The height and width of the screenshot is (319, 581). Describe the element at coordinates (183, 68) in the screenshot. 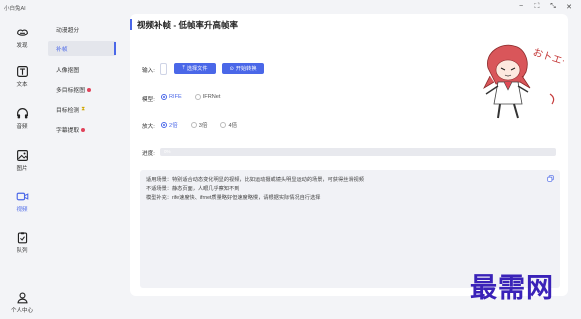

I see `upload-icon: ⤒` at that location.